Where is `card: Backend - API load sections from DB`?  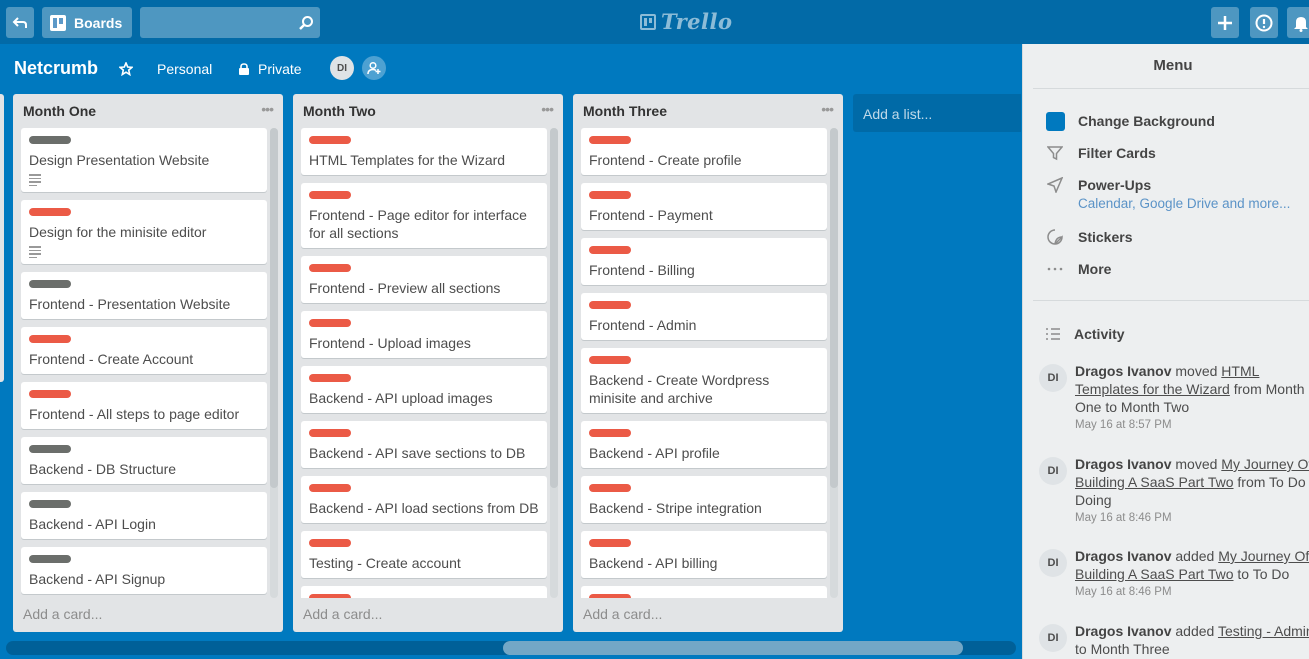
card: Backend - API load sections from DB is located at coordinates (424, 499).